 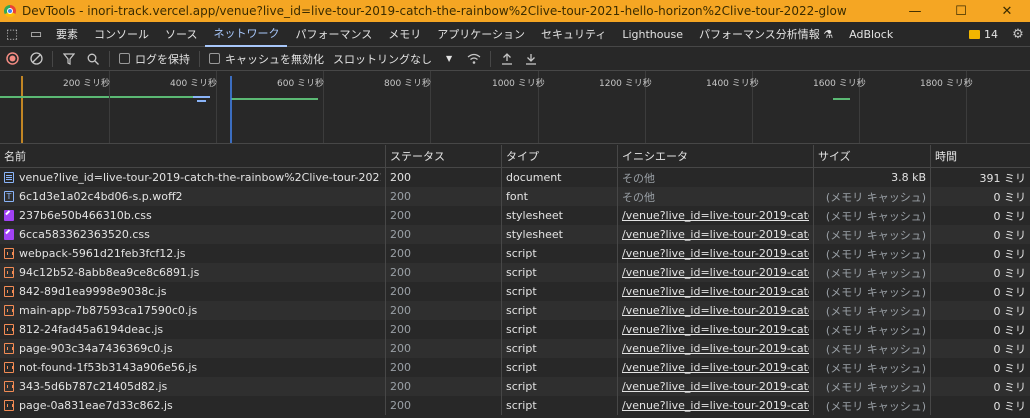 I want to click on download-icon, so click(x=531, y=59).